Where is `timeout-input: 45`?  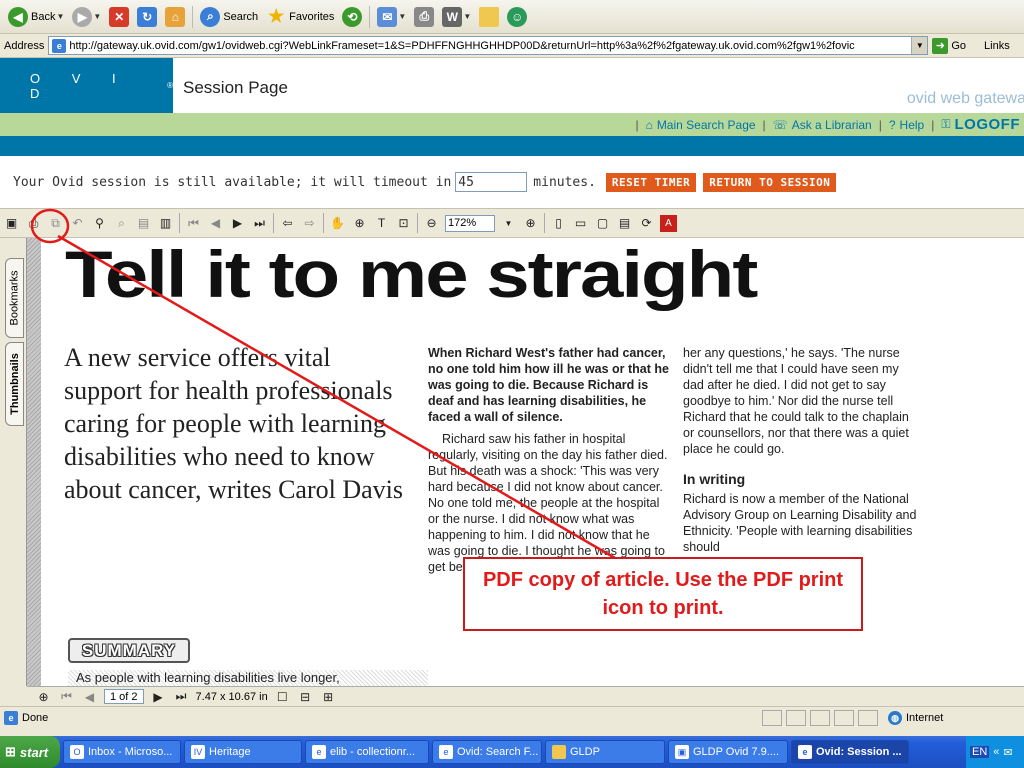 timeout-input: 45 is located at coordinates (491, 182).